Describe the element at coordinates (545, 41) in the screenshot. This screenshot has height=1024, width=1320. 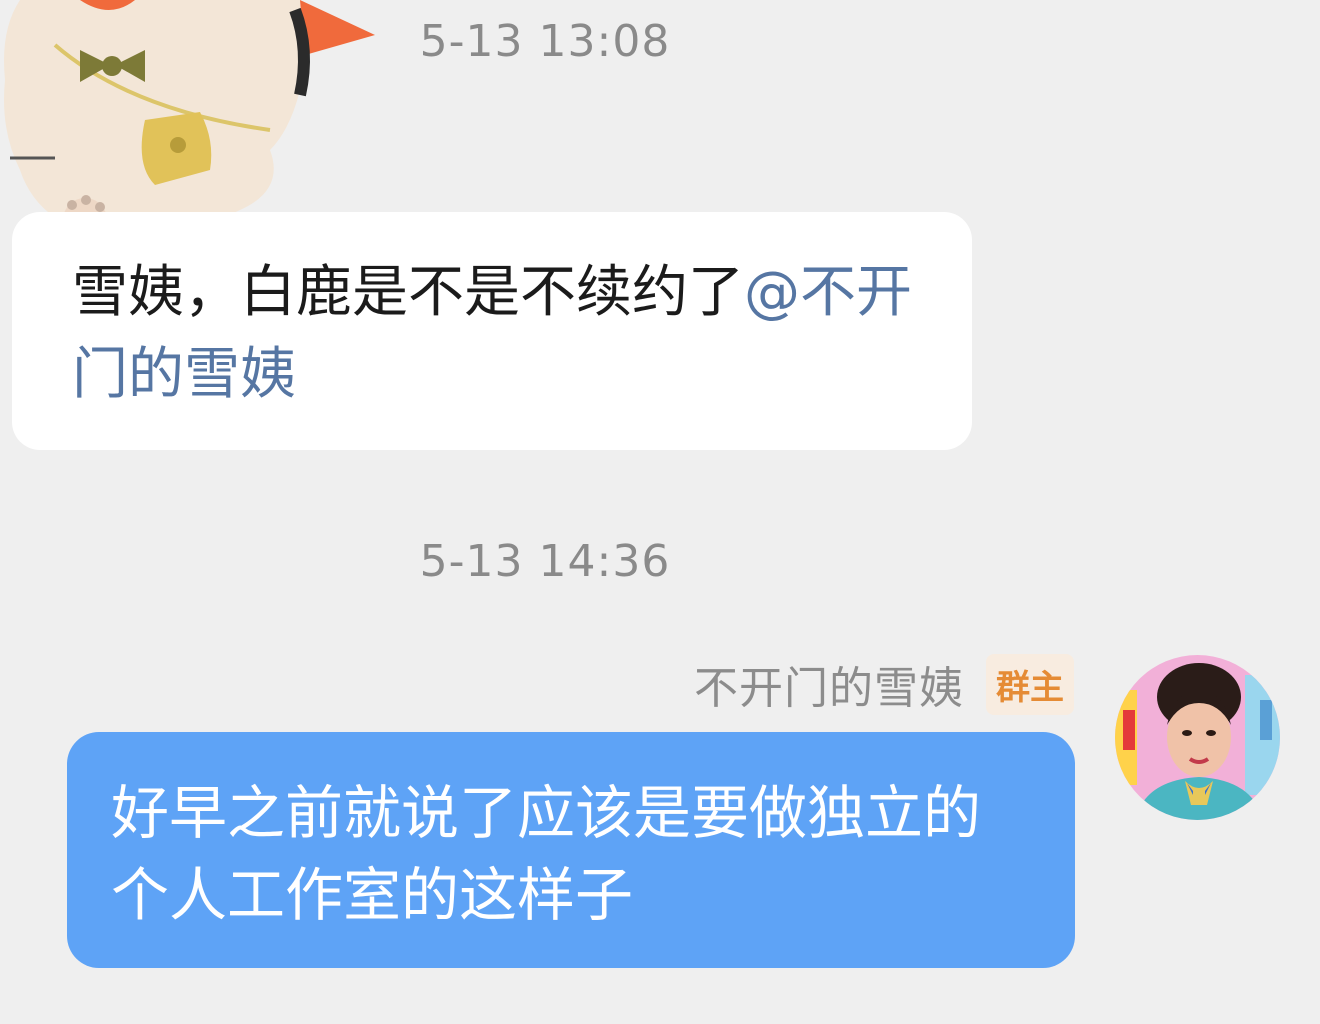
I see `message-timestamp: 5-13 13:08` at that location.